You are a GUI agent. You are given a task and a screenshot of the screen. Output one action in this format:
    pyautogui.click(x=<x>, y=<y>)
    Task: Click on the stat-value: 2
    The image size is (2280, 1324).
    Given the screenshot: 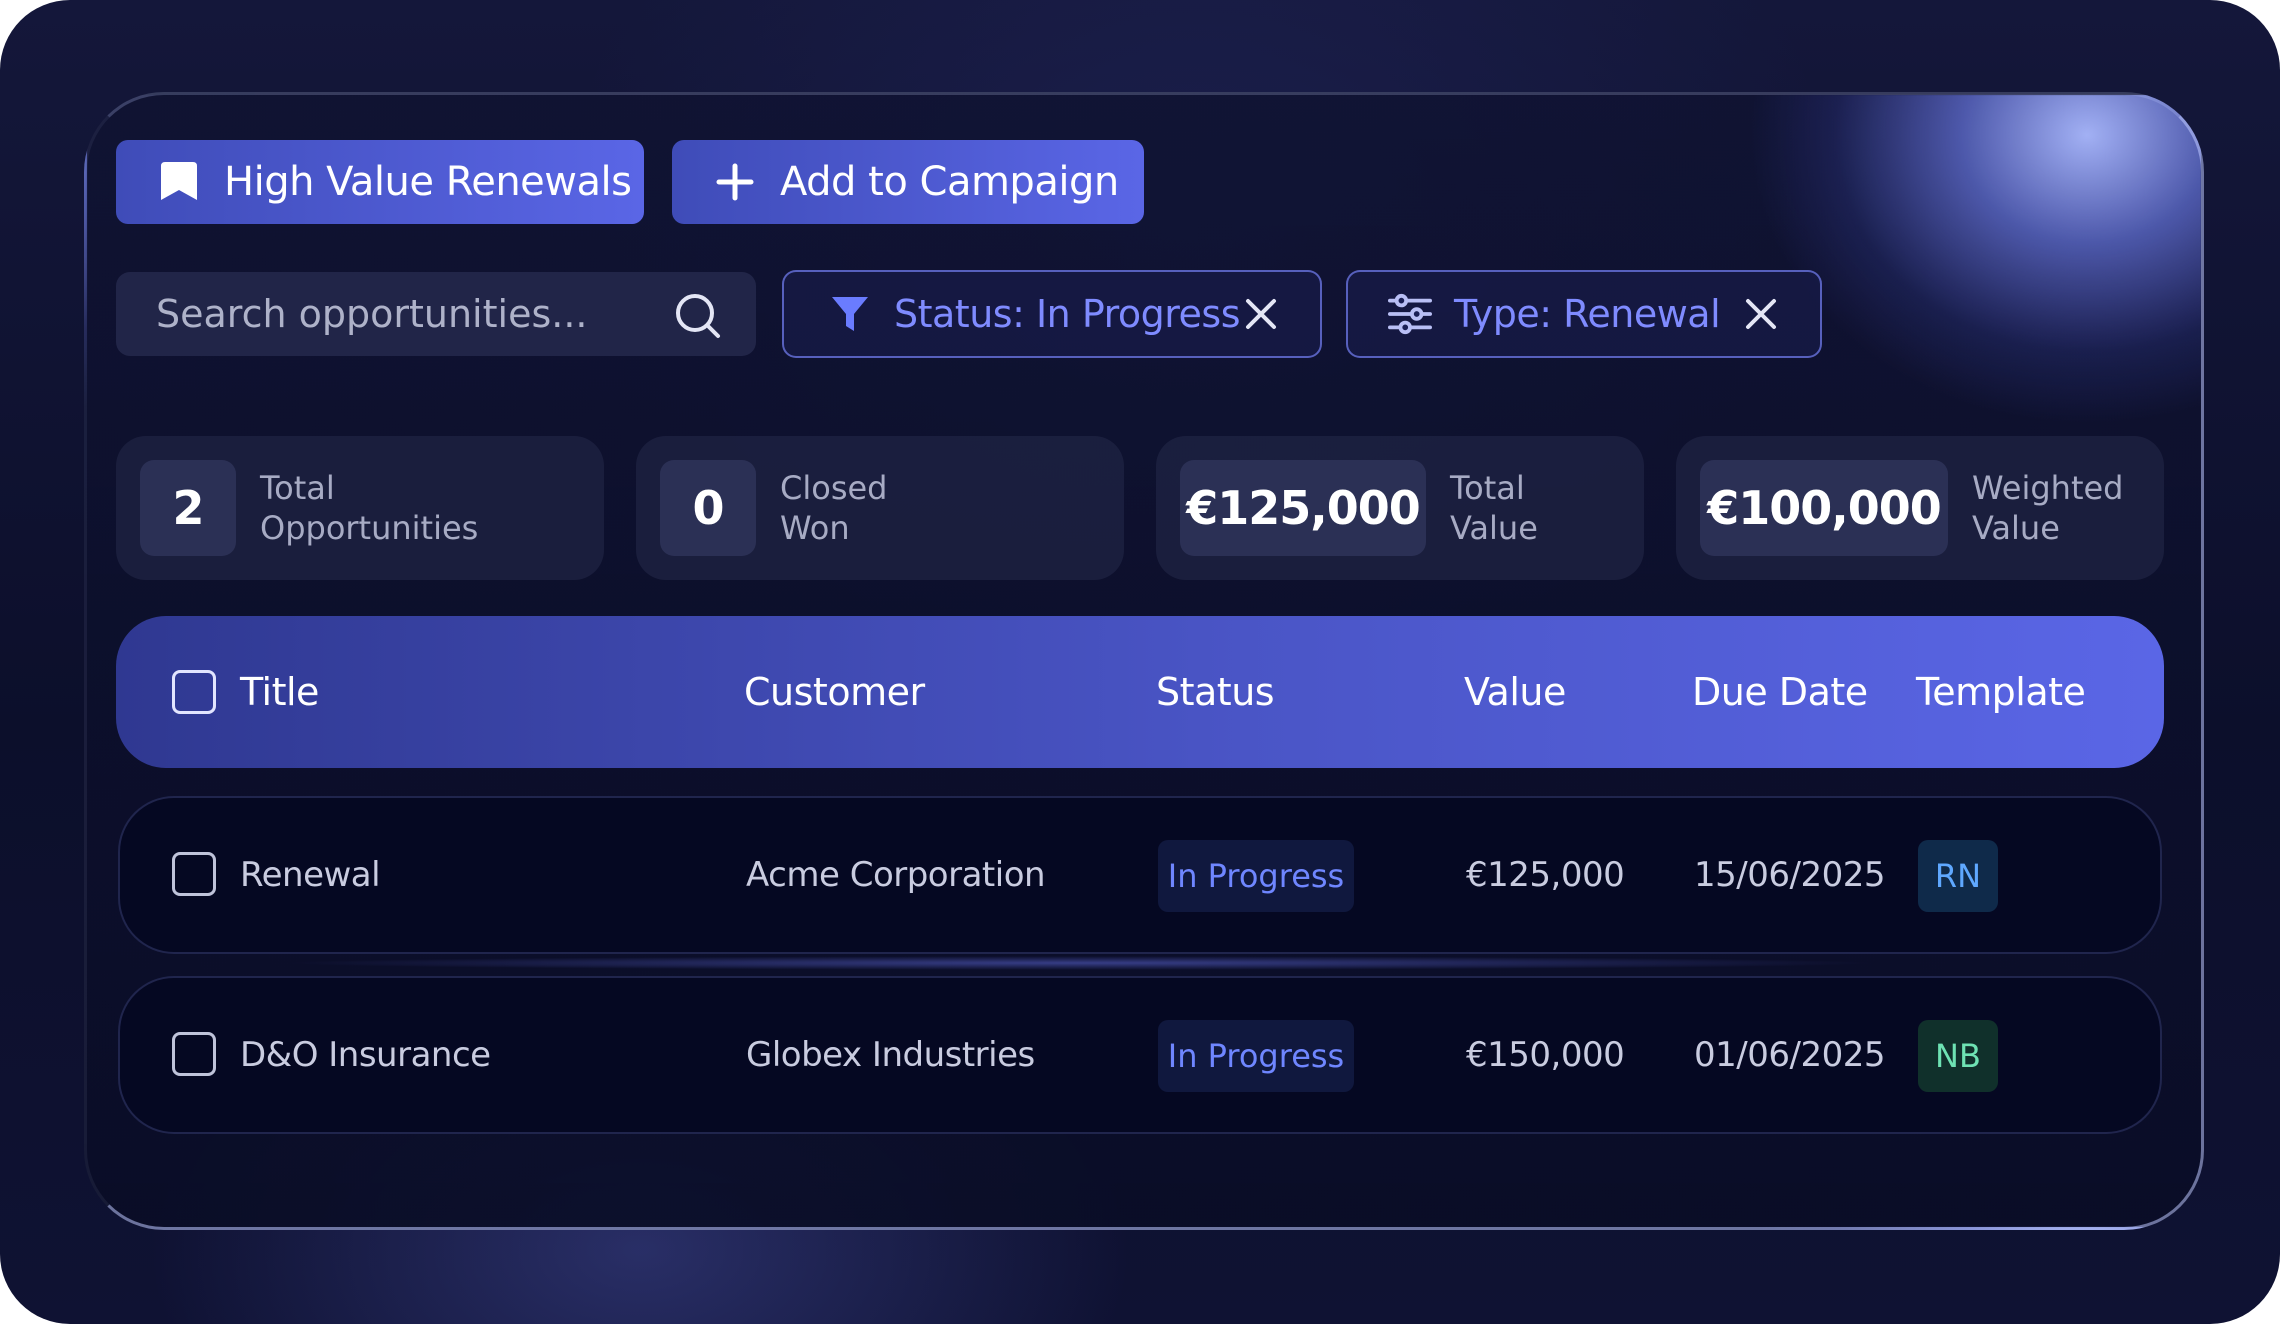 What is the action you would take?
    pyautogui.click(x=188, y=508)
    